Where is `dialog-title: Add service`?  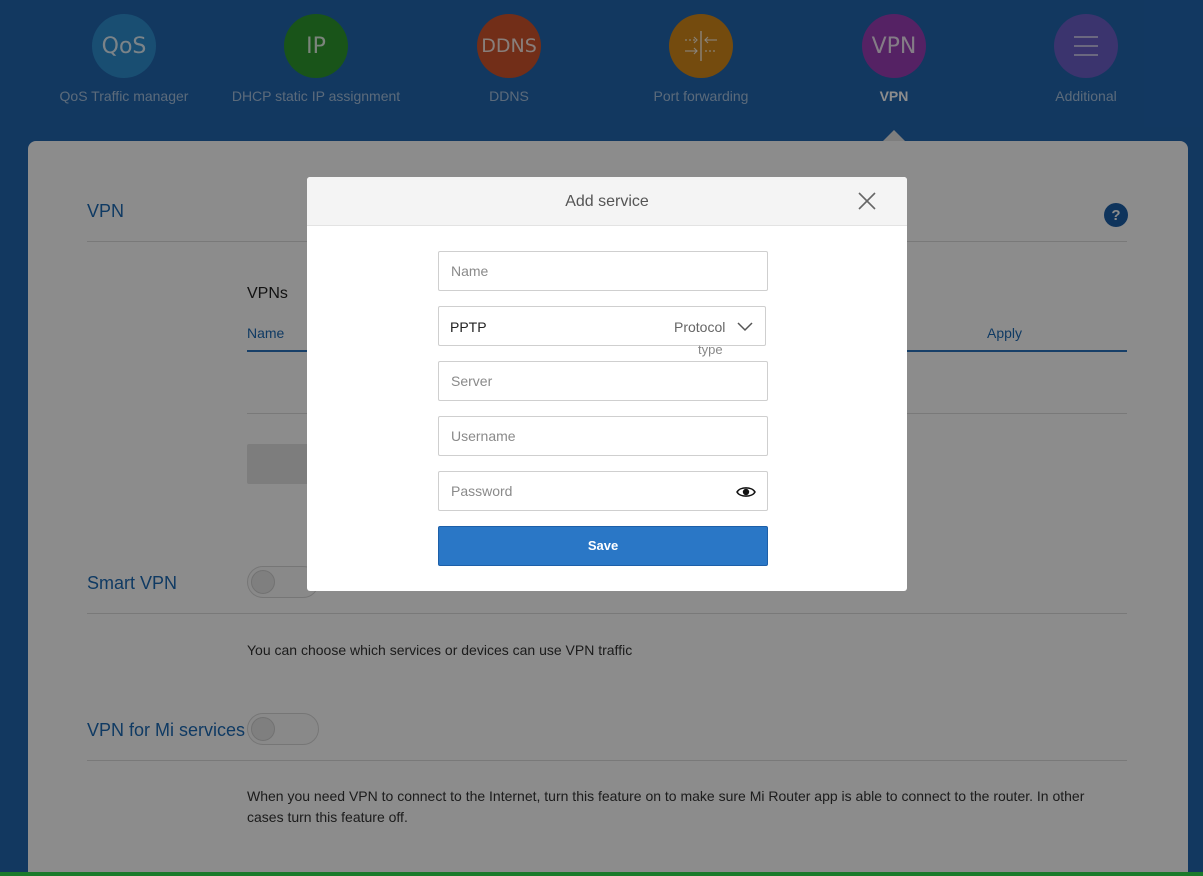
dialog-title: Add service is located at coordinates (607, 201).